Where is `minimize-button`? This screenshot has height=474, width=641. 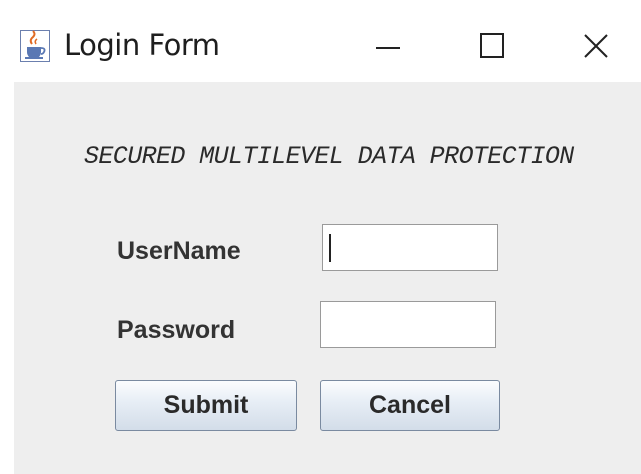
minimize-button is located at coordinates (388, 46).